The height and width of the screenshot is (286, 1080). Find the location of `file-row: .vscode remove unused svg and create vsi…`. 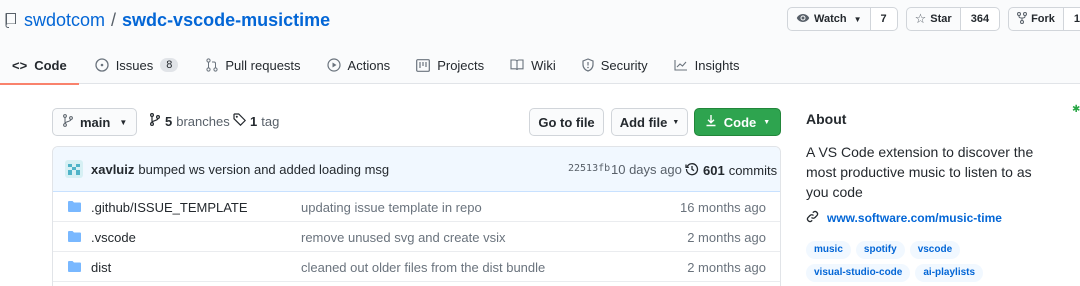

file-row: .vscode remove unused svg and create vsi… is located at coordinates (416, 237).